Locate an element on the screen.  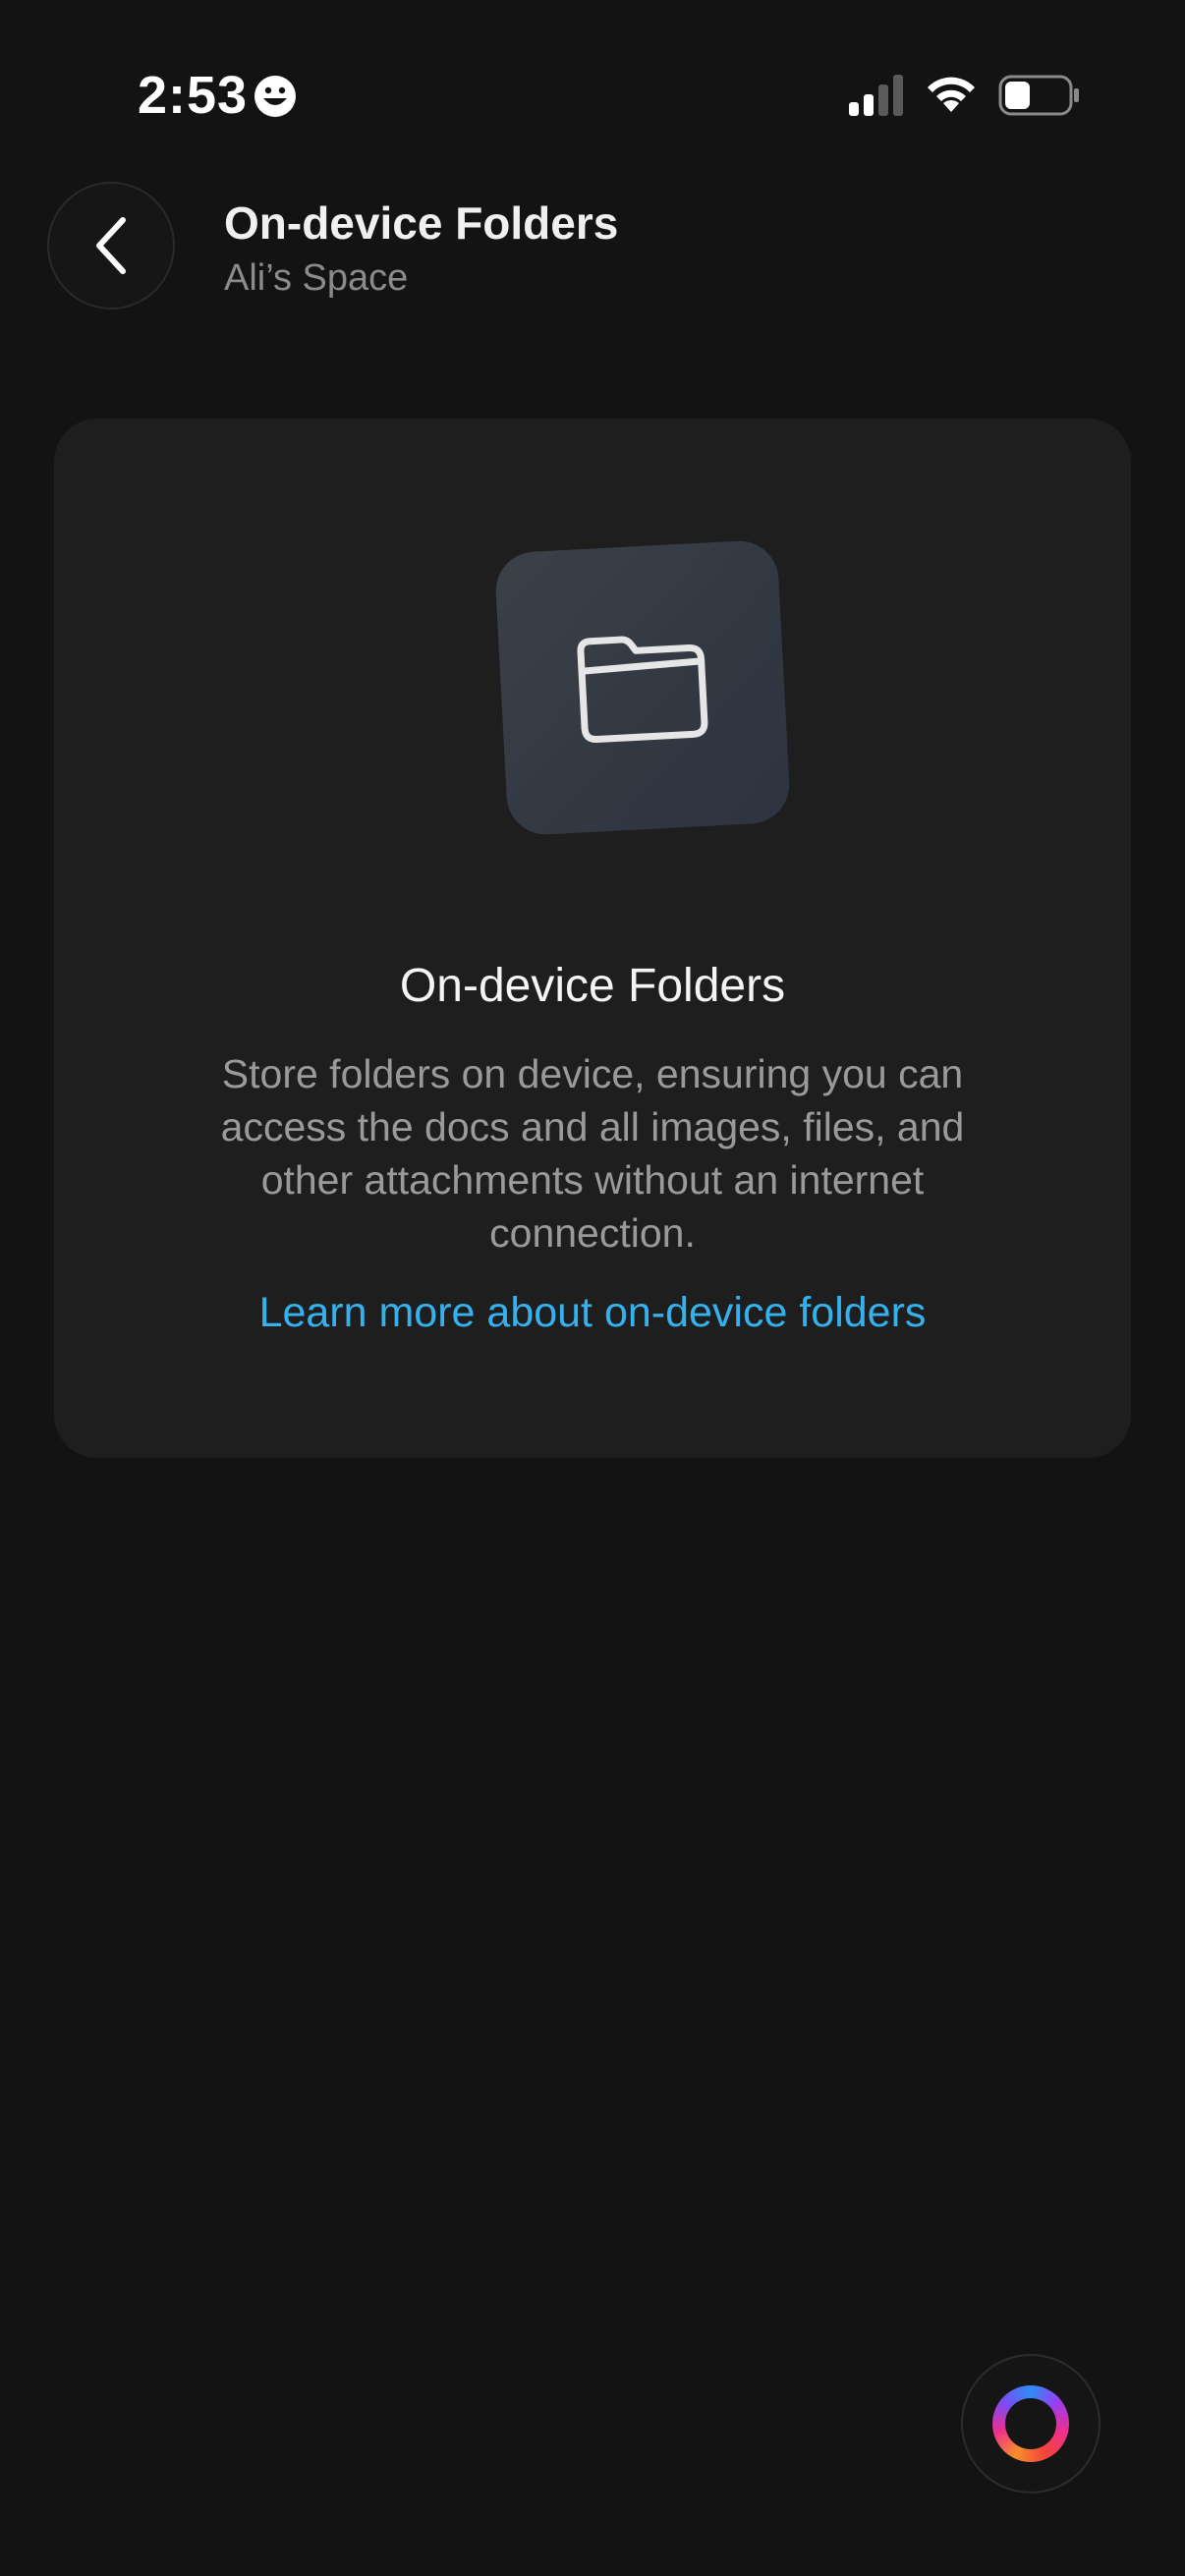
status-bar: 2:53 is located at coordinates (592, 93).